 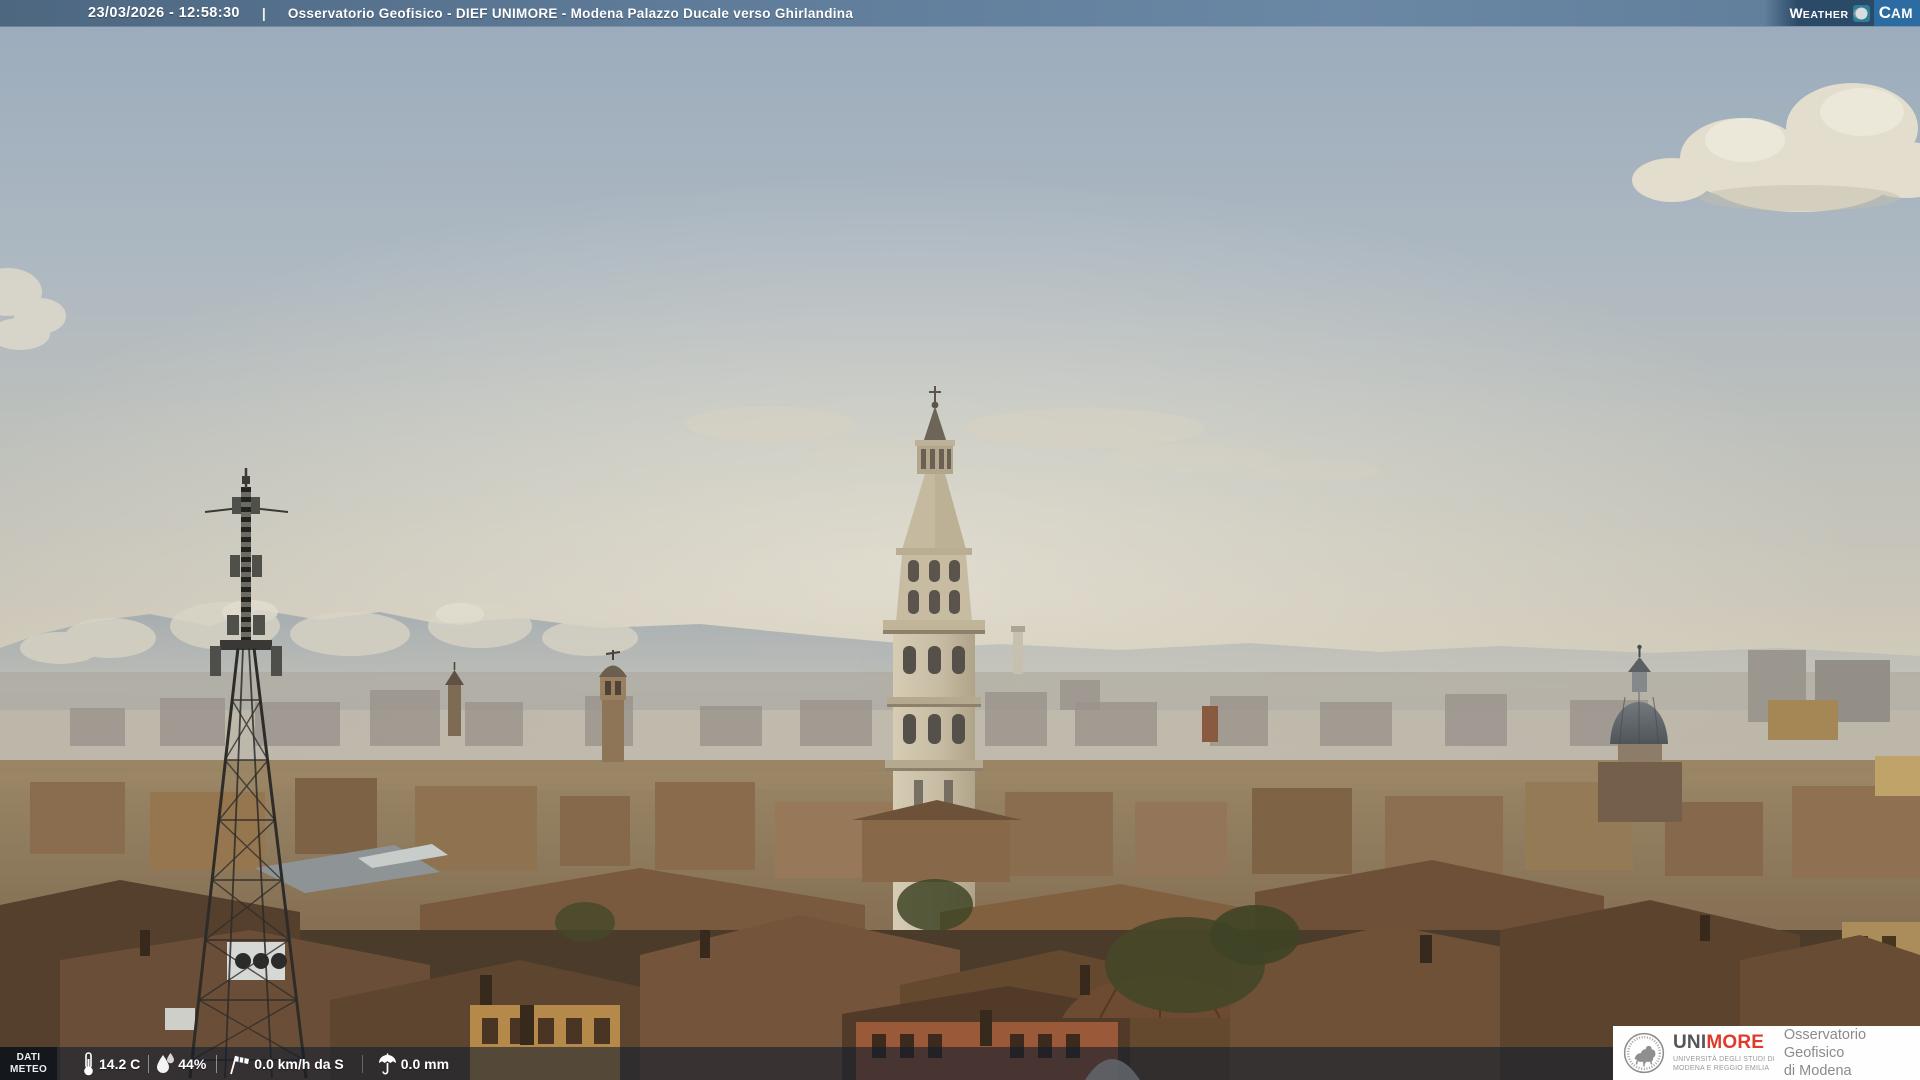 What do you see at coordinates (1644, 1053) in the screenshot?
I see `unimore-seal-icon` at bounding box center [1644, 1053].